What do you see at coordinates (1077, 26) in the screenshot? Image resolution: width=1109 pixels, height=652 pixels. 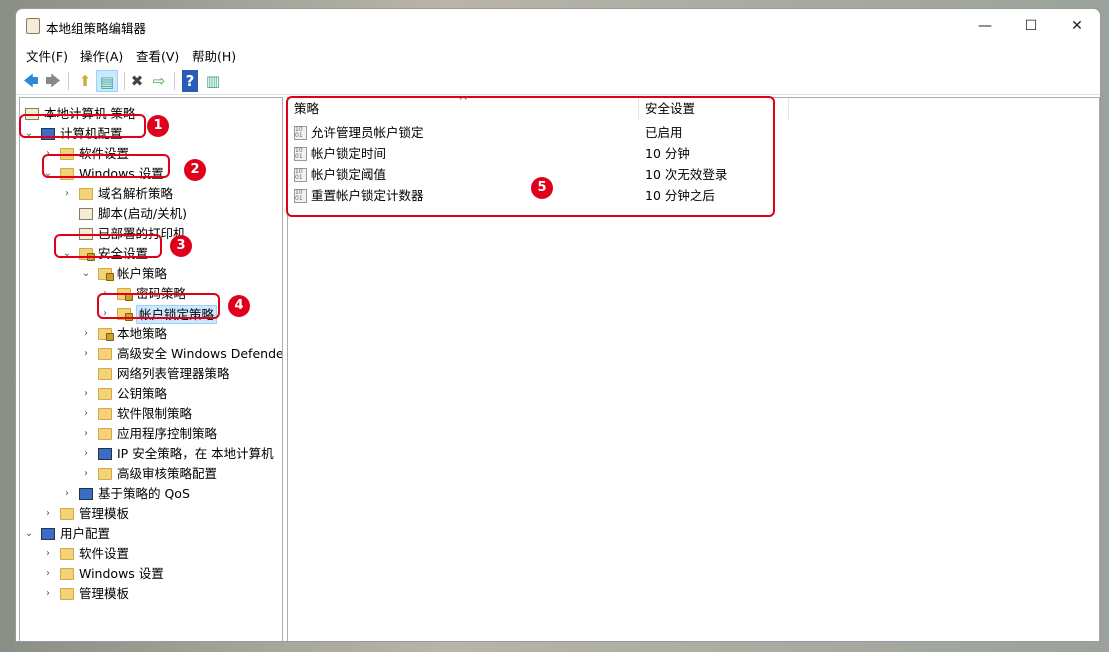 I see `close-button: ✕` at bounding box center [1077, 26].